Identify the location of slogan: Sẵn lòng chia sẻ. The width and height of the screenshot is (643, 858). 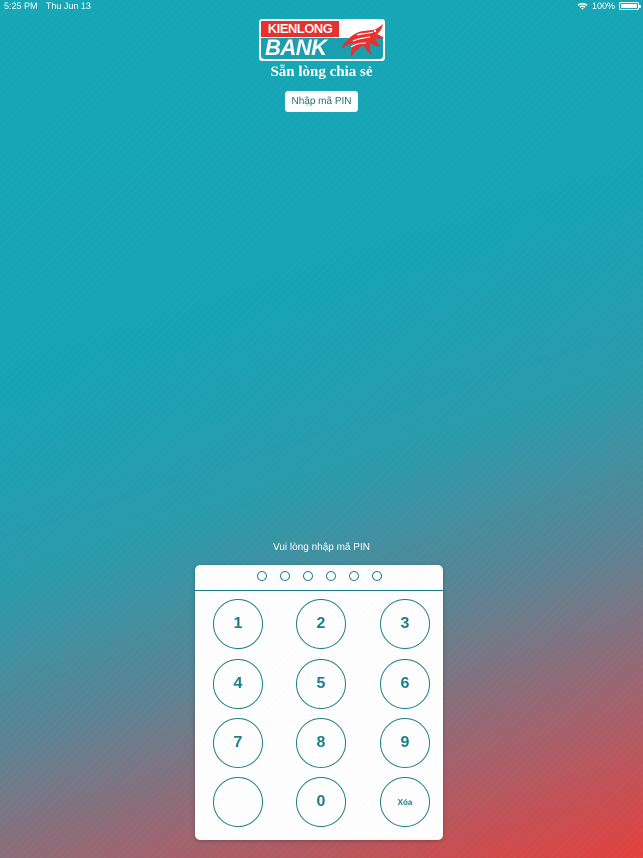
(321, 72).